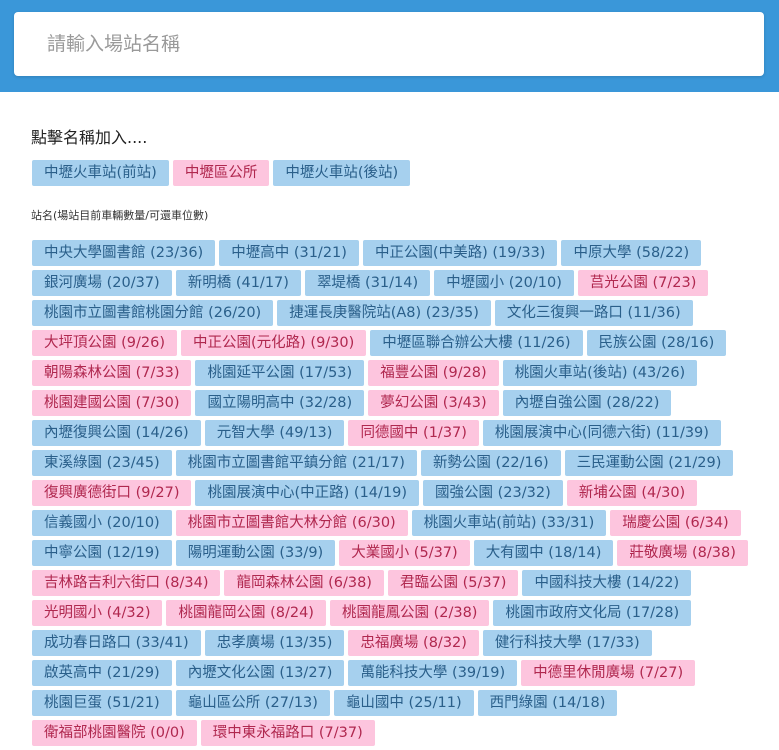 The height and width of the screenshot is (750, 779). What do you see at coordinates (384, 313) in the screenshot?
I see `station-chip: 捷運長庚醫院站(A8) (23/35)` at bounding box center [384, 313].